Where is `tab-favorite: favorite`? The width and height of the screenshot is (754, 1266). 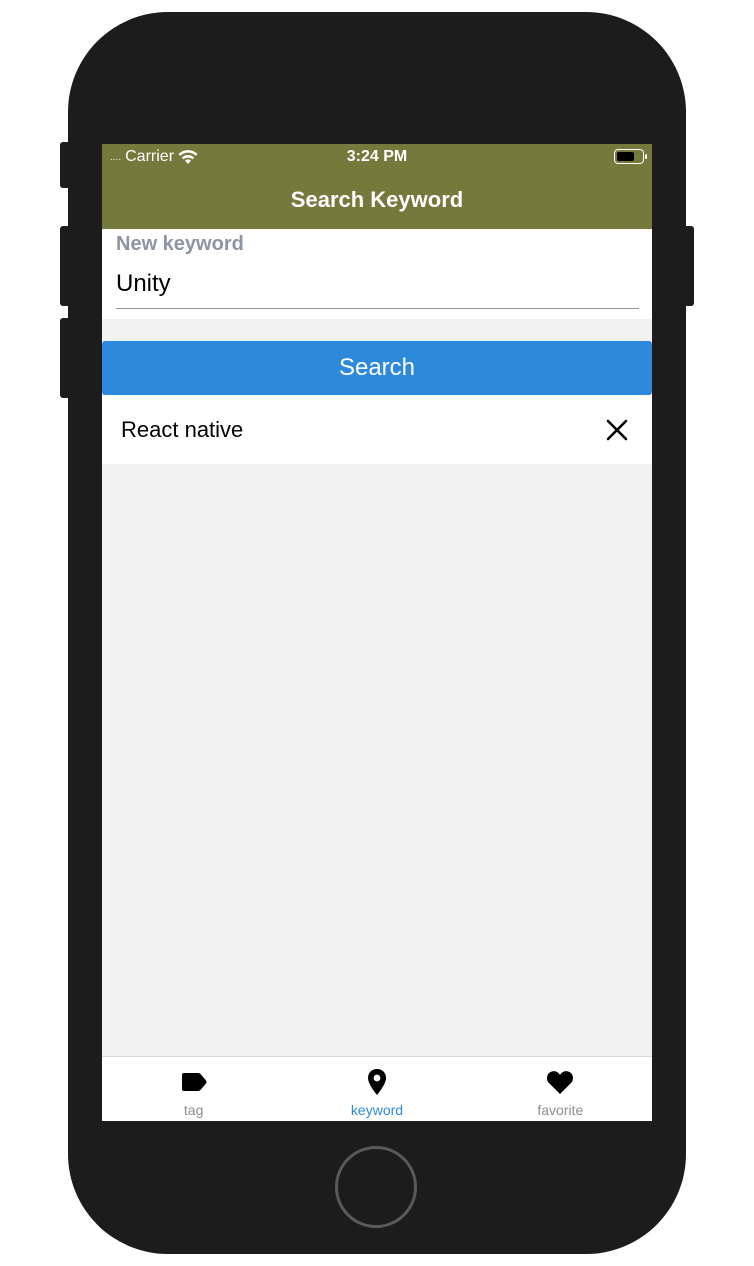 tab-favorite: favorite is located at coordinates (560, 1089).